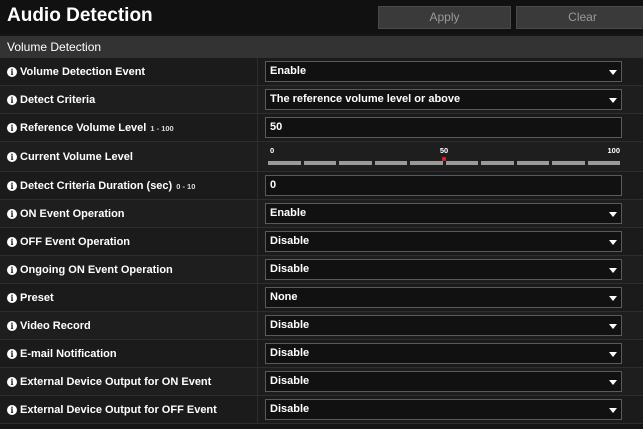 This screenshot has width=643, height=429. Describe the element at coordinates (55, 325) in the screenshot. I see `row-label: Video Record` at that location.